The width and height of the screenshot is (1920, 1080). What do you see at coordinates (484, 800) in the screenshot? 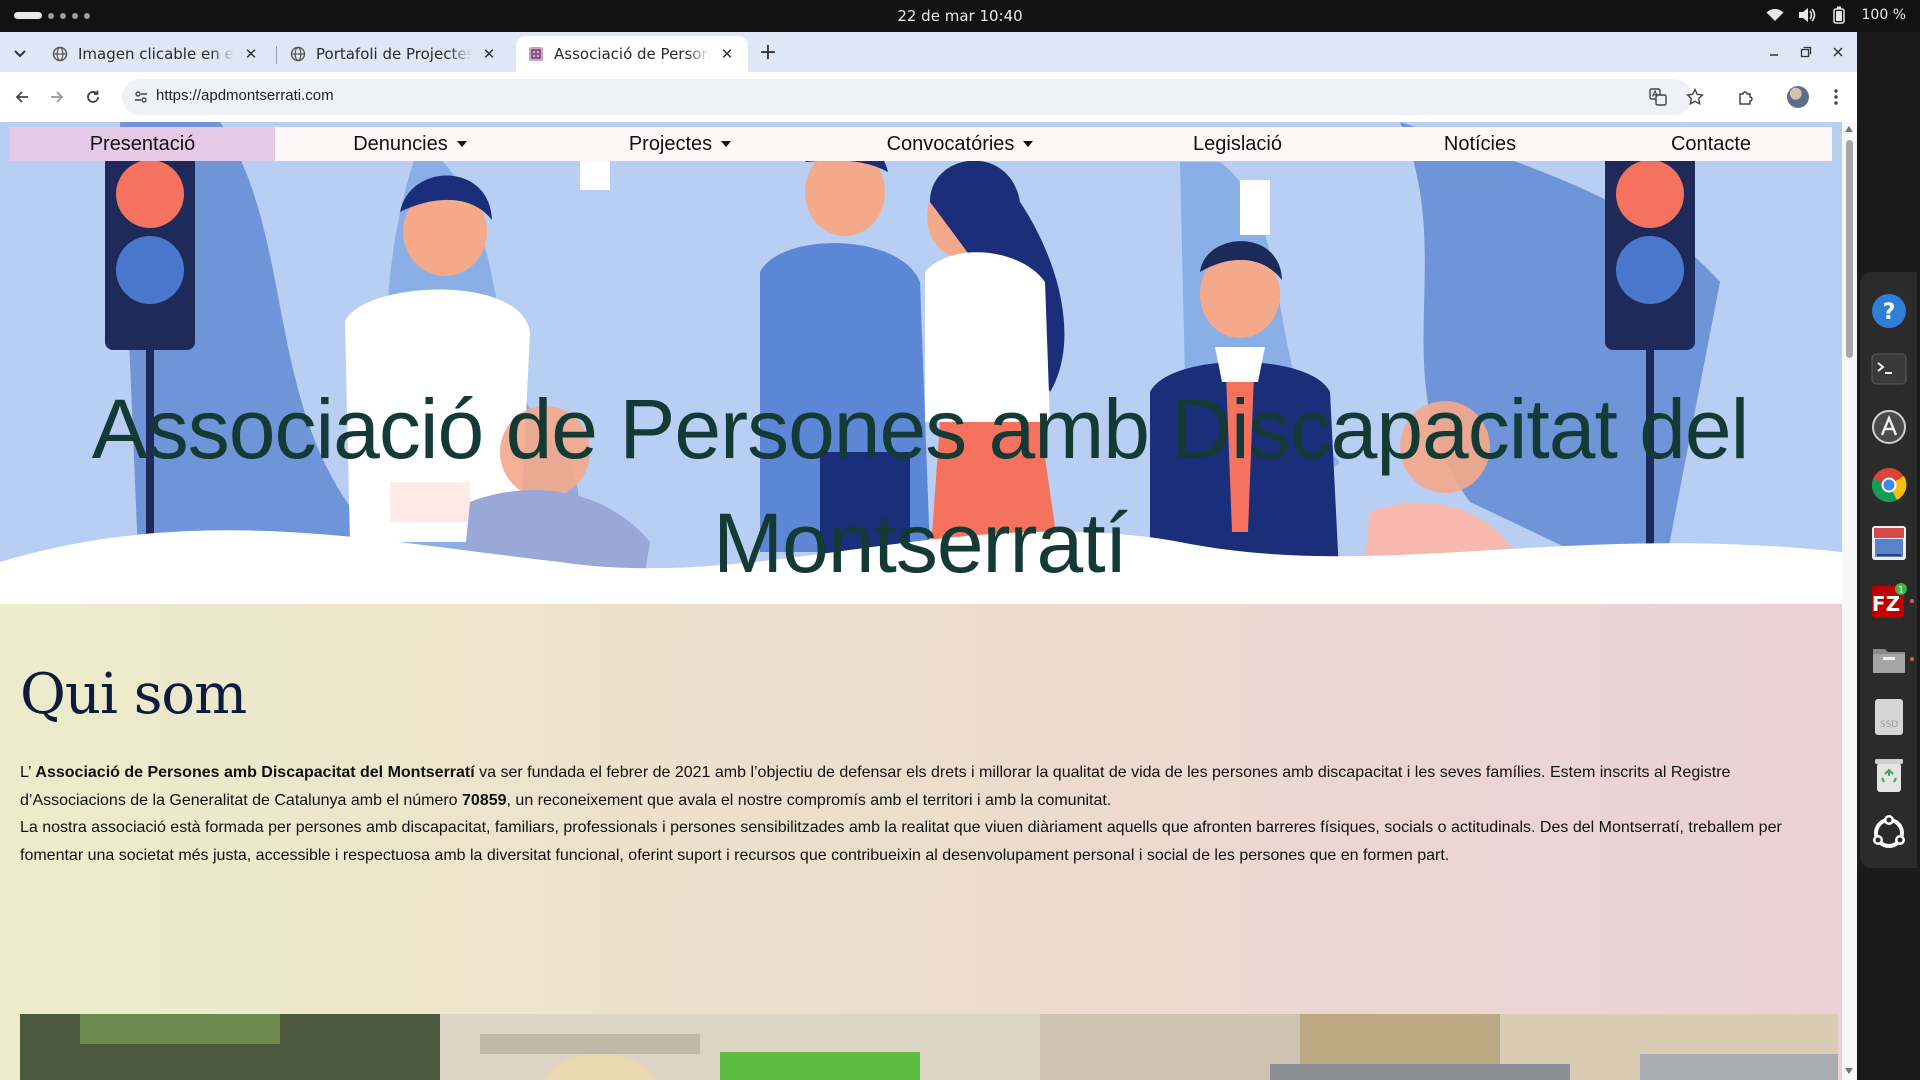
I see `registry-number: 70859` at bounding box center [484, 800].